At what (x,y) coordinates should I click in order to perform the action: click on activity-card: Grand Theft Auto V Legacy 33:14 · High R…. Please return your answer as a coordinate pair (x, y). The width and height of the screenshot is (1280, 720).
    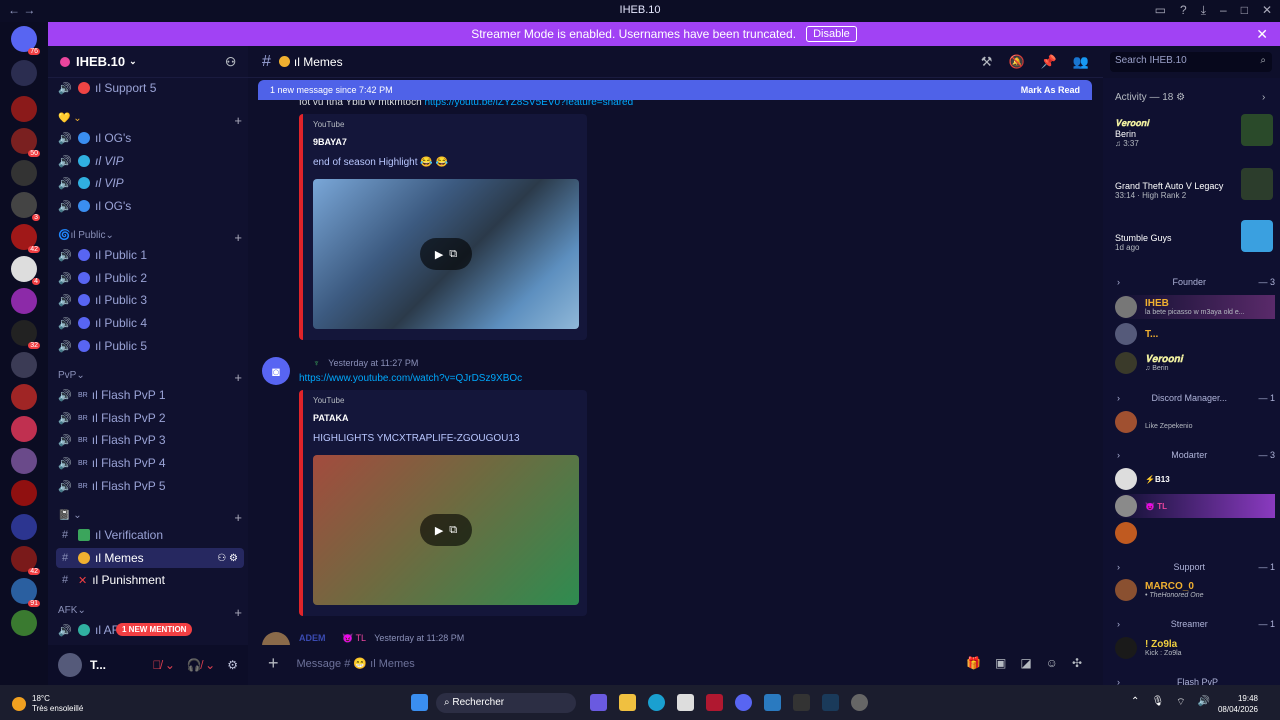
    Looking at the image, I should click on (1195, 184).